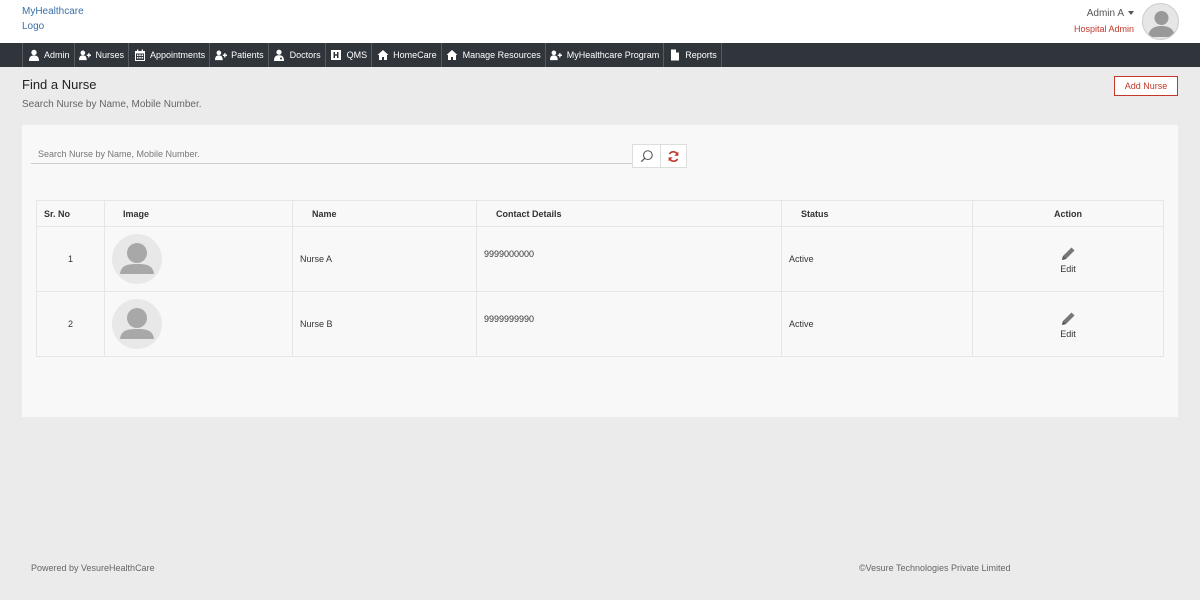 Image resolution: width=1200 pixels, height=600 pixels. I want to click on col-header-name: Name, so click(384, 213).